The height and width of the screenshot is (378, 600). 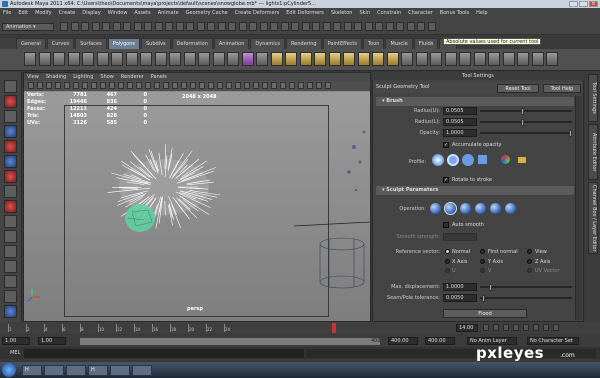 What do you see at coordinates (43, 13) in the screenshot?
I see `menu-modify: Modify` at bounding box center [43, 13].